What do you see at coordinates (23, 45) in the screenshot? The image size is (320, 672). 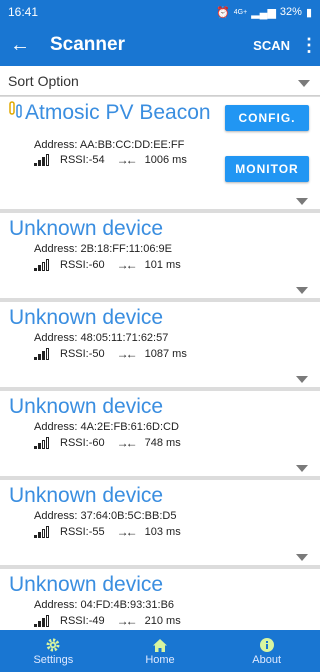 I see `back-arrow-icon: ←` at bounding box center [23, 45].